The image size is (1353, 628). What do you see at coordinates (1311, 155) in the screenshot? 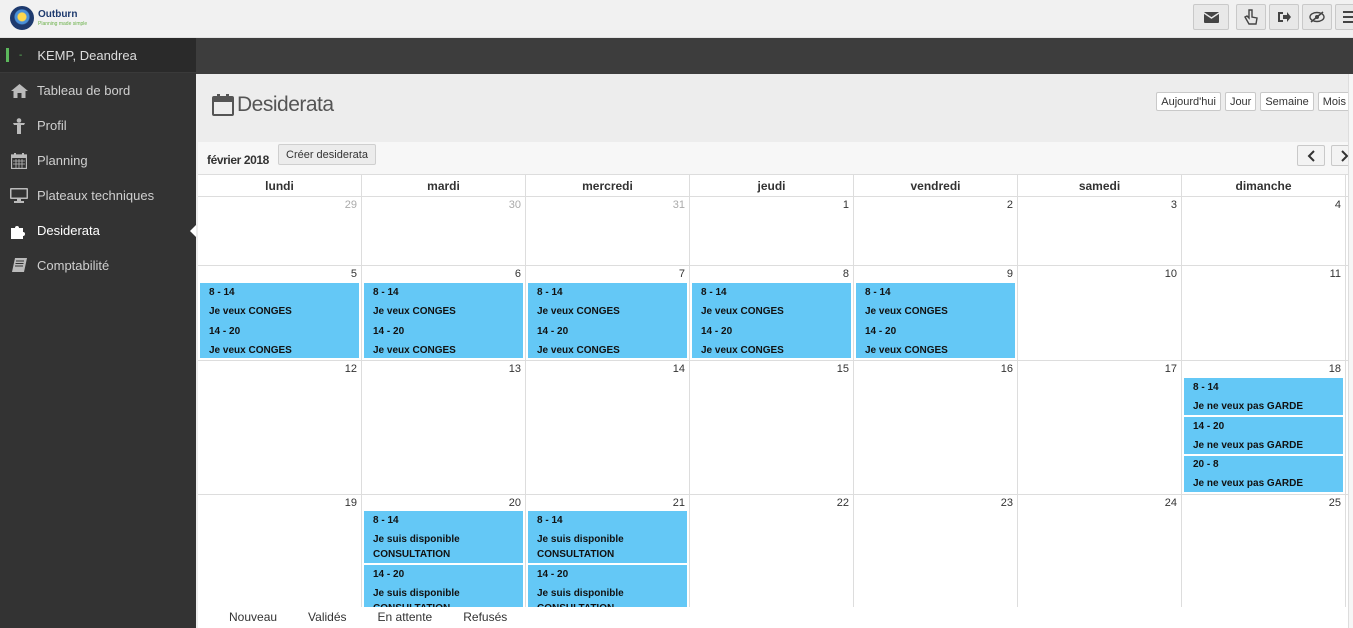
I see `previous-month-button` at bounding box center [1311, 155].